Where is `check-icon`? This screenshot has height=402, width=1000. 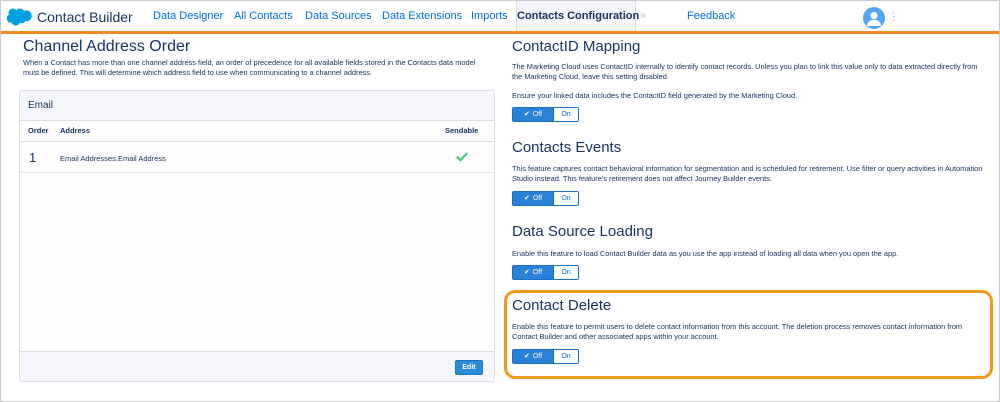
check-icon is located at coordinates (462, 156).